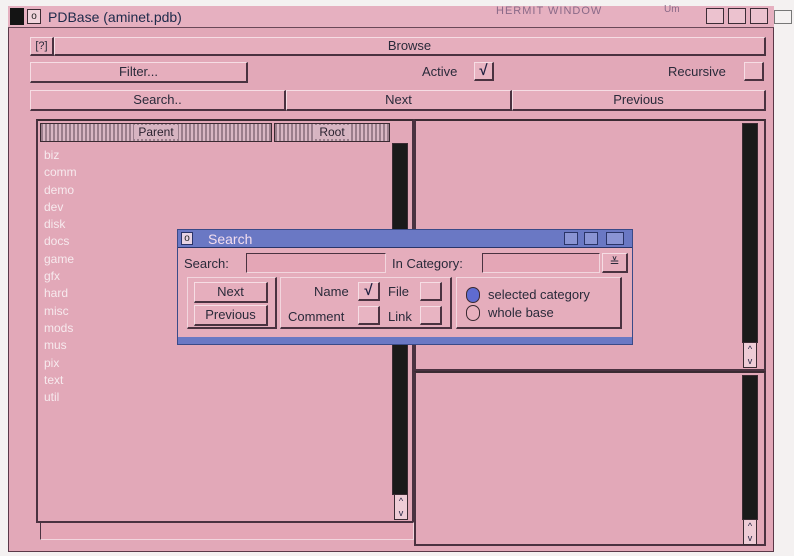 Image resolution: width=794 pixels, height=556 pixels. Describe the element at coordinates (715, 16) in the screenshot. I see `zoom-icon` at that location.